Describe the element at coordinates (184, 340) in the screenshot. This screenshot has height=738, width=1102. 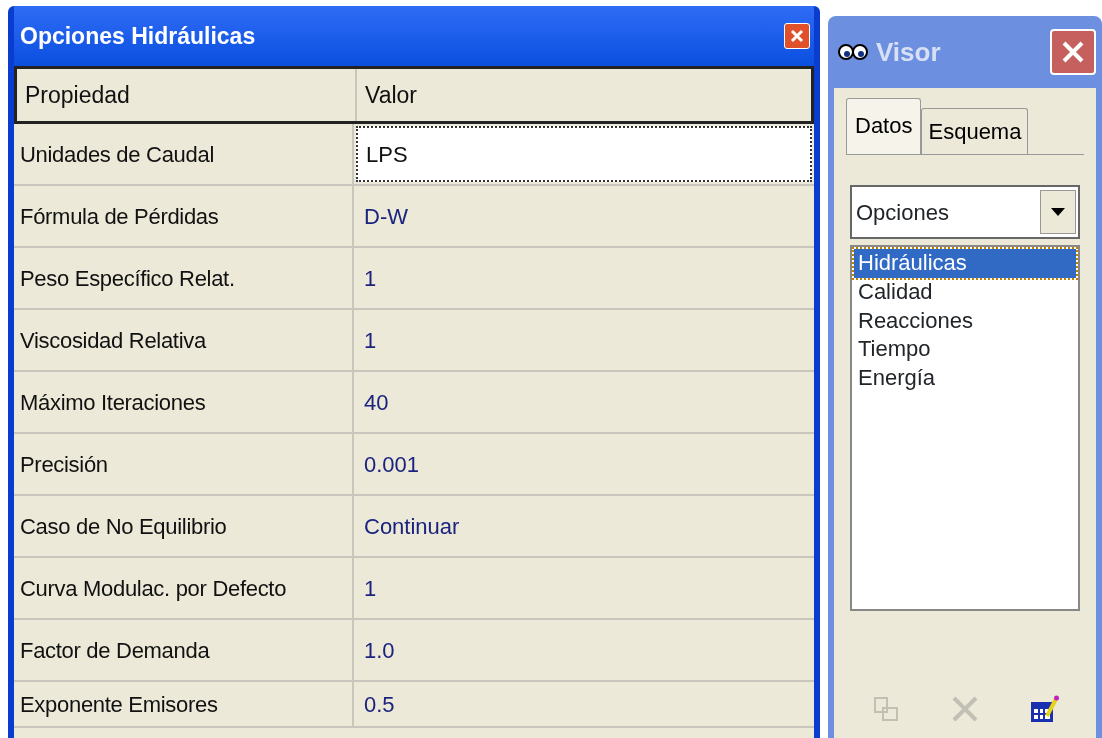
I see `property-cell: Viscosidad Relativa` at that location.